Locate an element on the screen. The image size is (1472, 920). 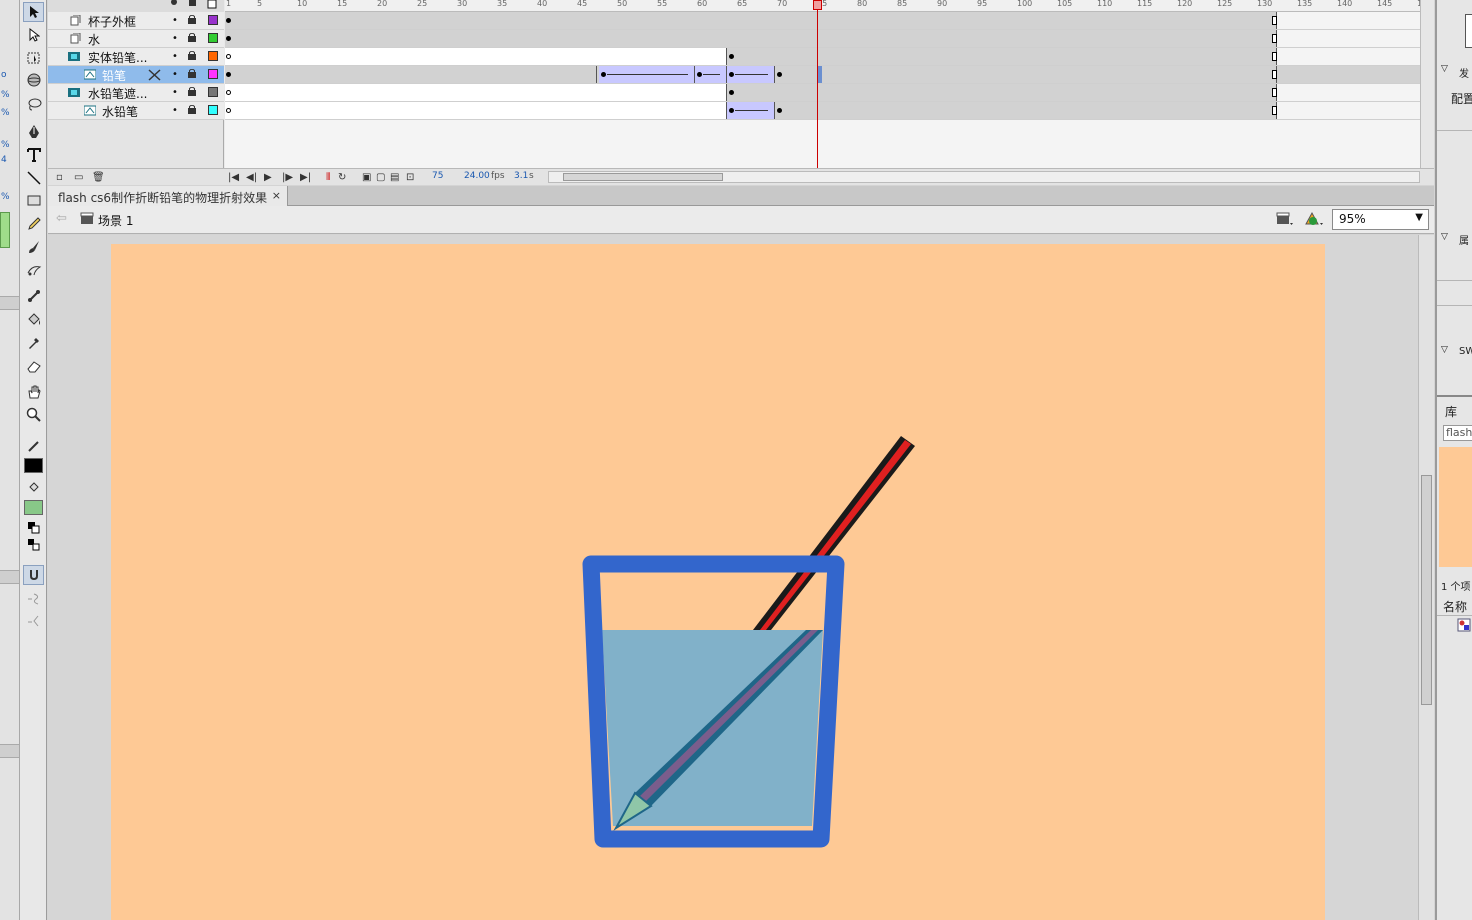
text-tool is located at coordinates (33, 155).